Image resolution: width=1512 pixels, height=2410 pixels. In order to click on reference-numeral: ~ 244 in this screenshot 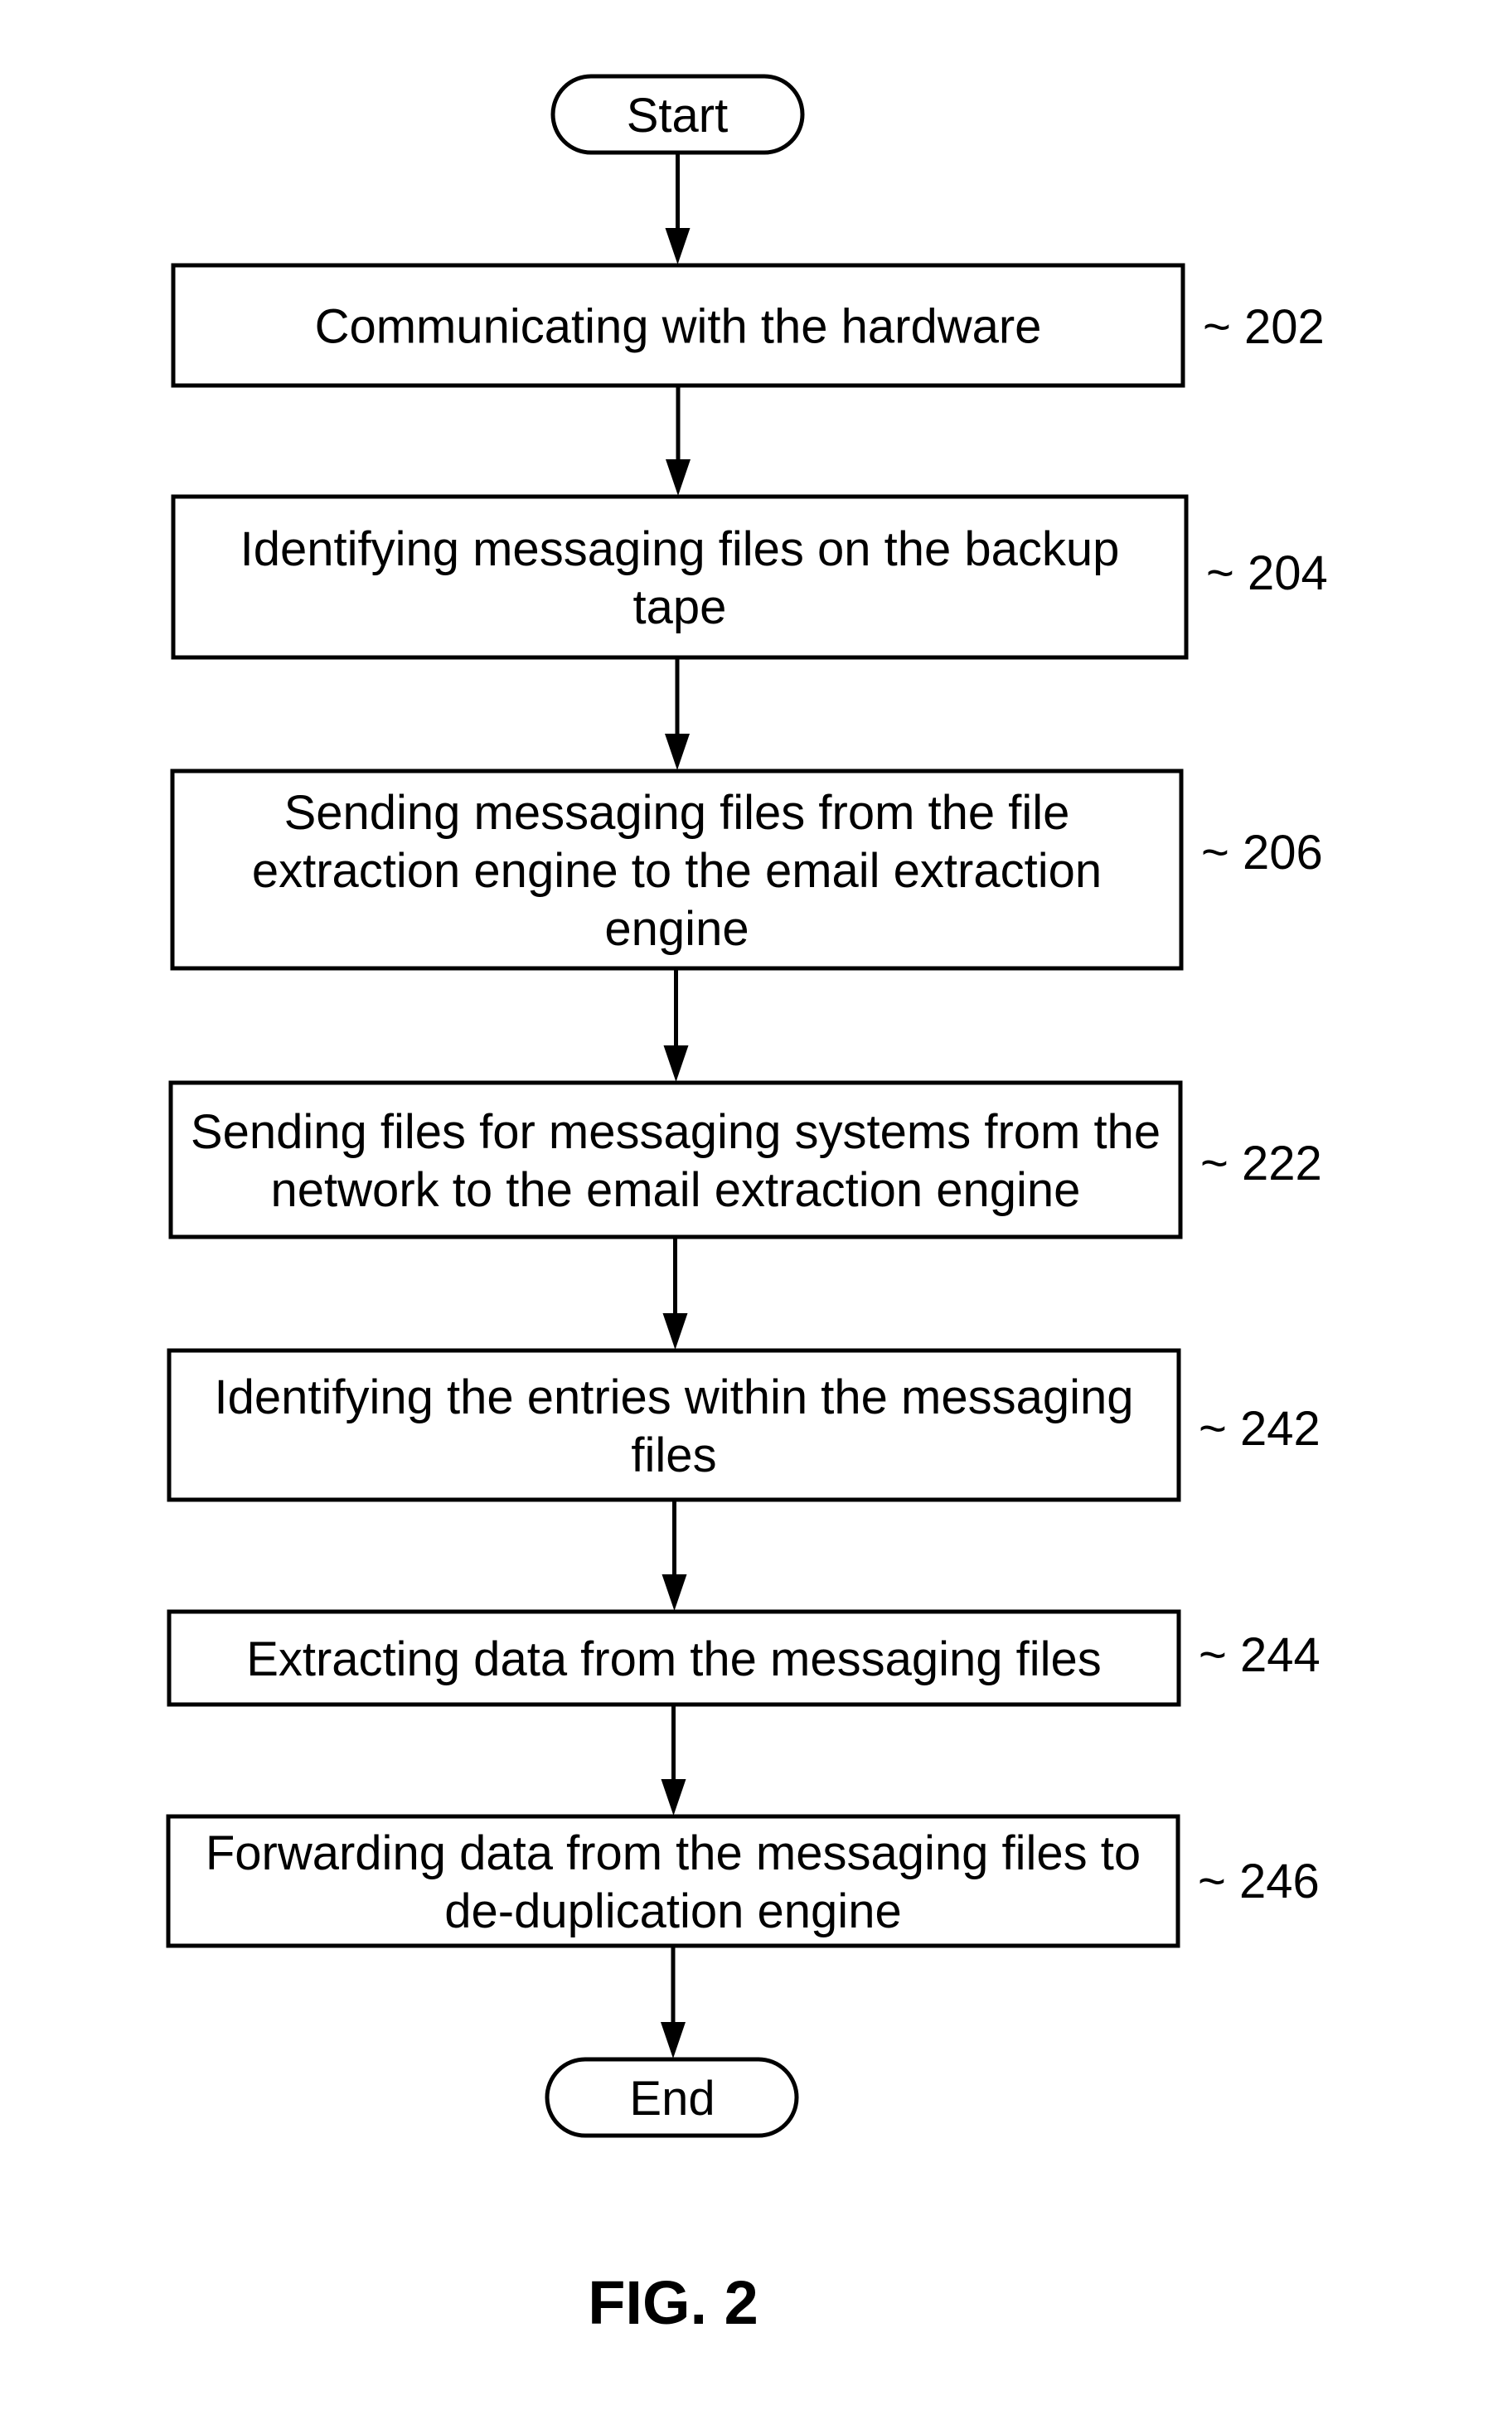, I will do `click(1260, 1655)`.